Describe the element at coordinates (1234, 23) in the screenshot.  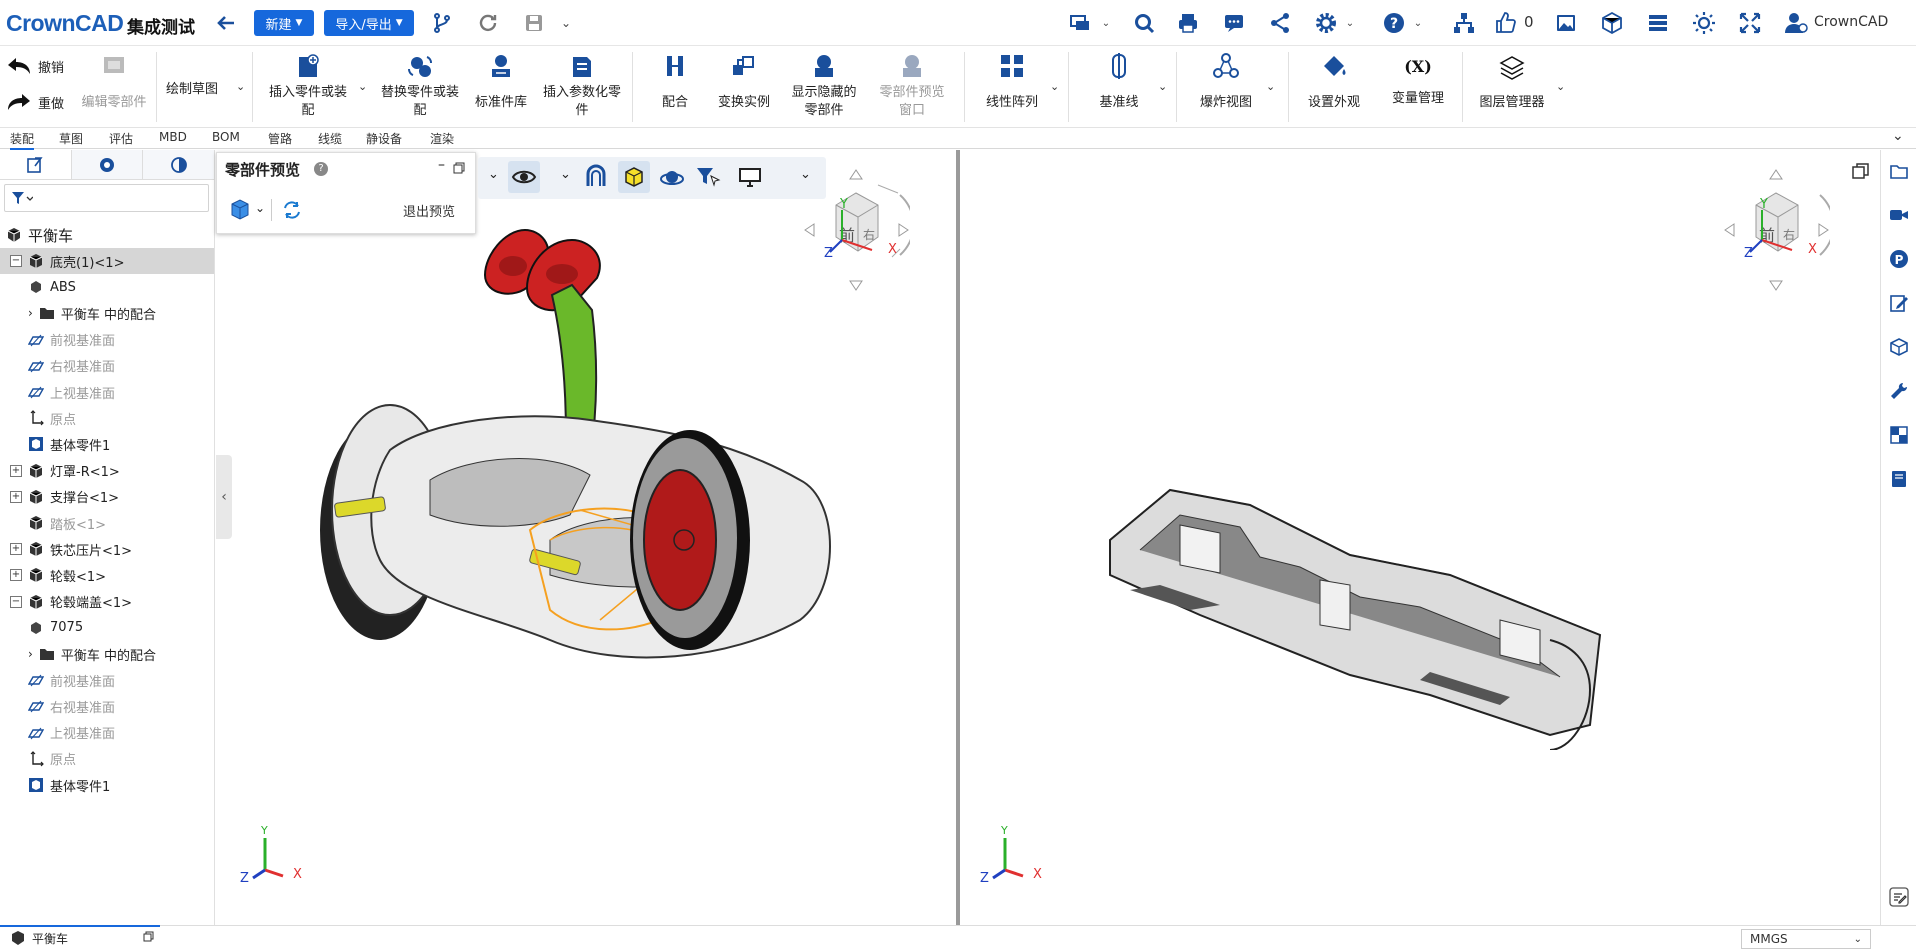
I see `comment-icon` at that location.